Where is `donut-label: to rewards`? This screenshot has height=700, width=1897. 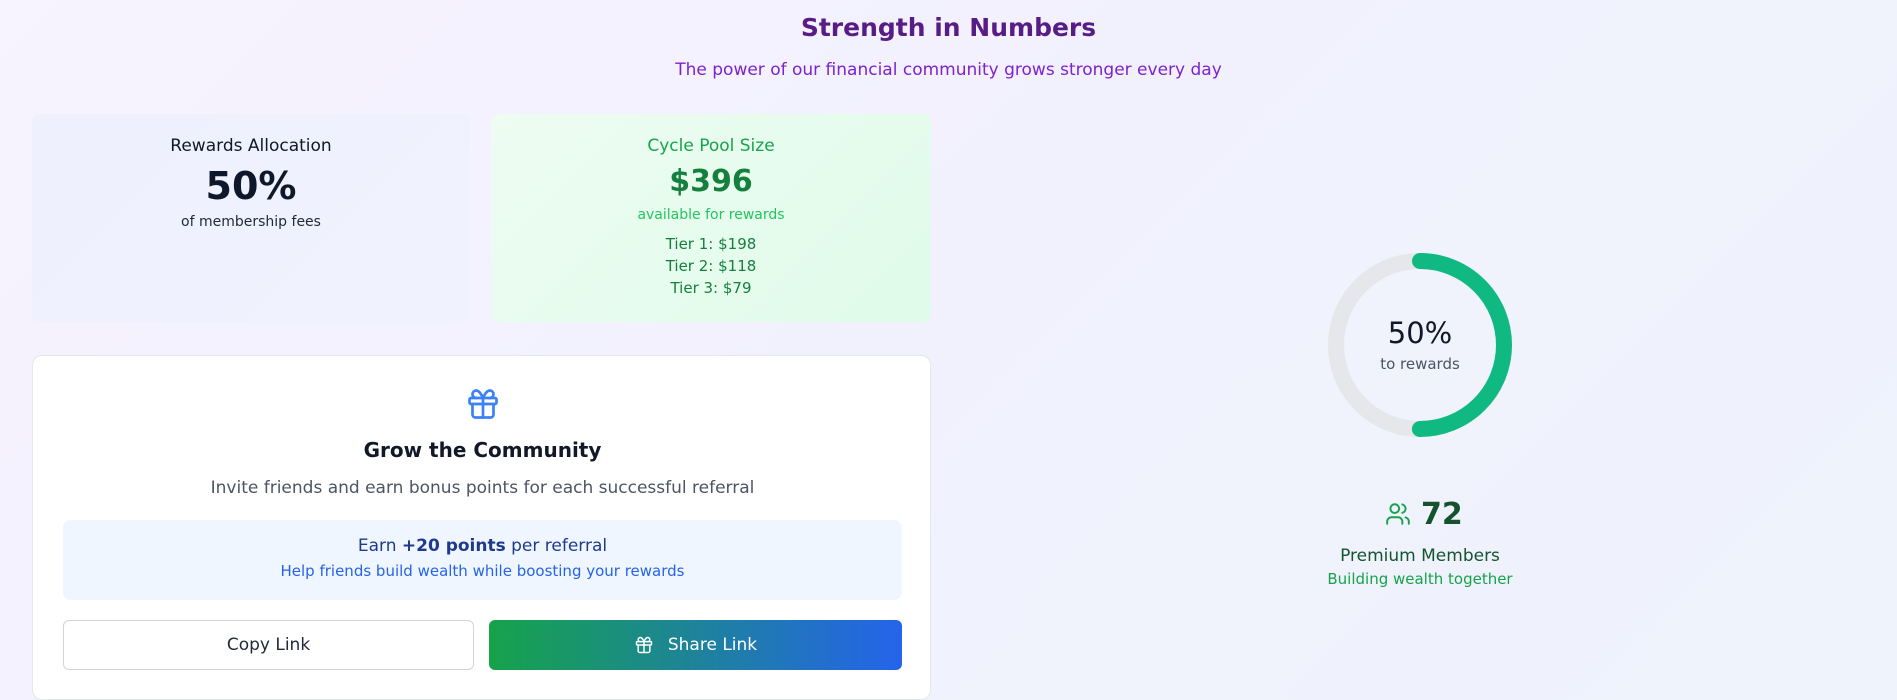 donut-label: to rewards is located at coordinates (1420, 364).